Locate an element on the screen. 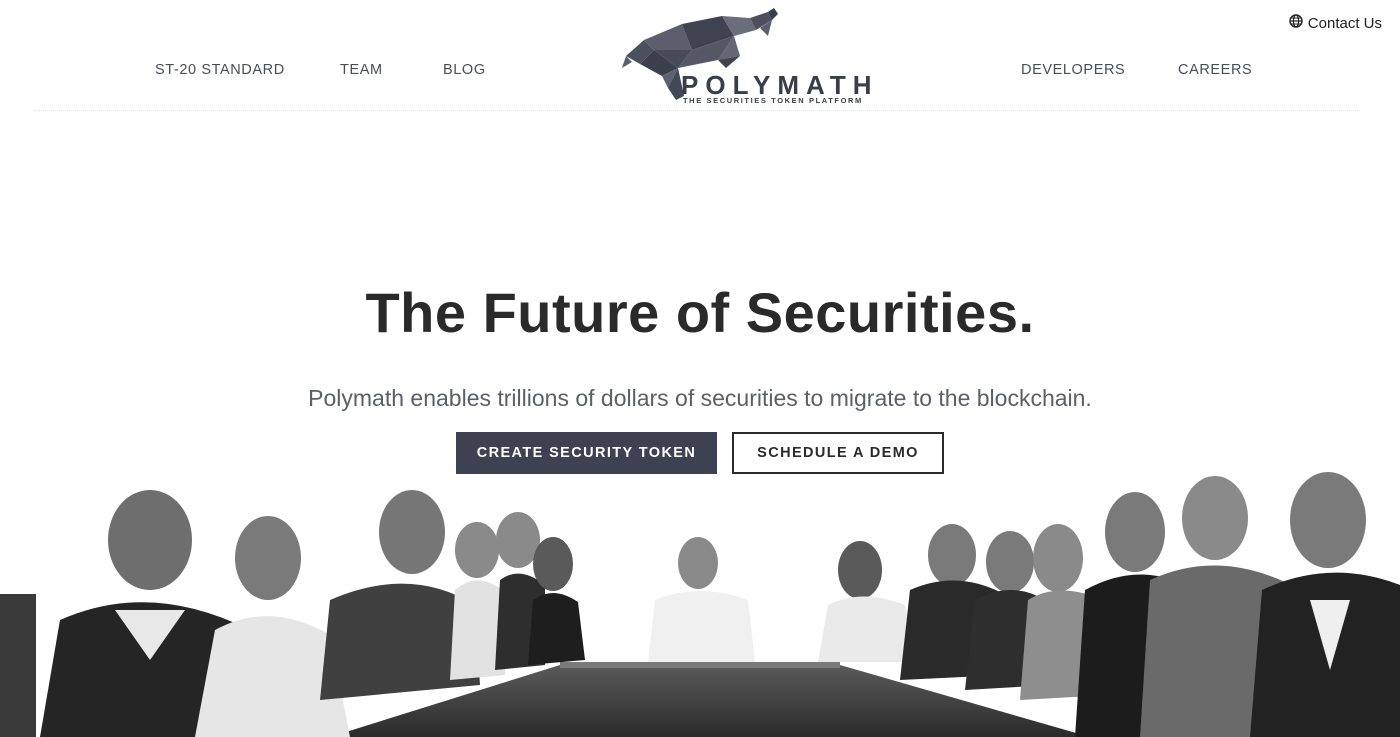 The width and height of the screenshot is (1400, 737). contact-us-link: Contact Us is located at coordinates (1335, 23).